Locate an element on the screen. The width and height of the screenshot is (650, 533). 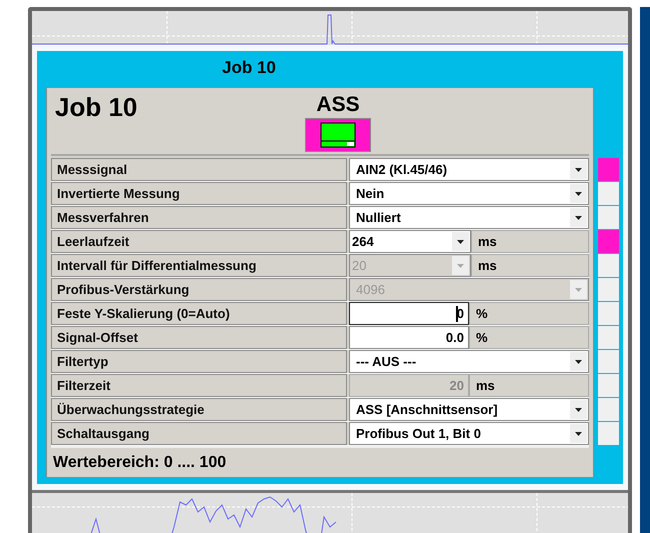
field-label: Profibus-Verstärkung is located at coordinates (199, 289).